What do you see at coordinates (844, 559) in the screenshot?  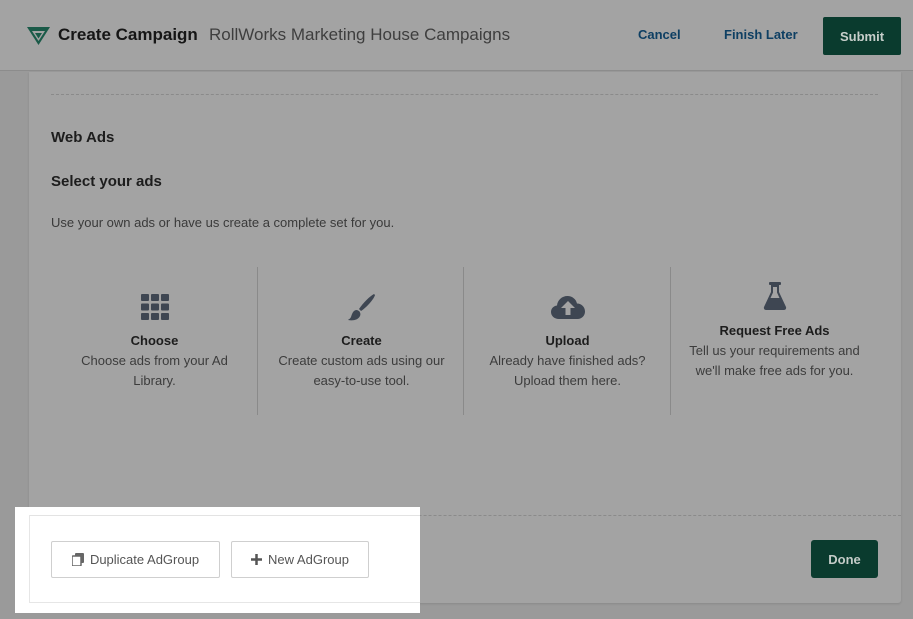 I see `done-button: Done` at bounding box center [844, 559].